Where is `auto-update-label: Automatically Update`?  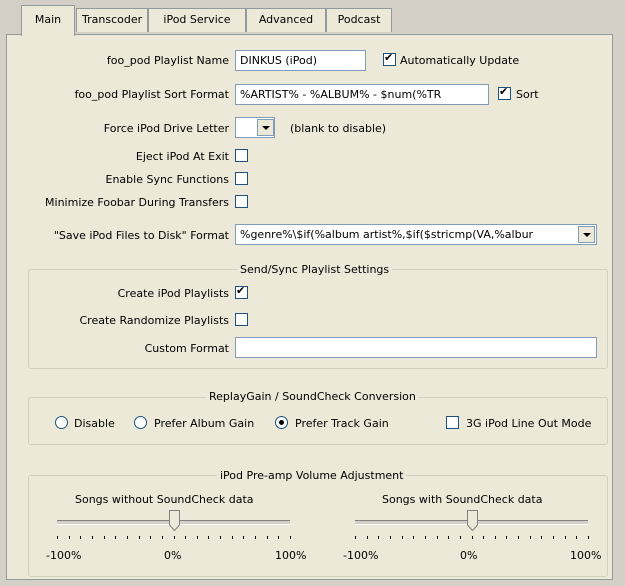 auto-update-label: Automatically Update is located at coordinates (460, 60).